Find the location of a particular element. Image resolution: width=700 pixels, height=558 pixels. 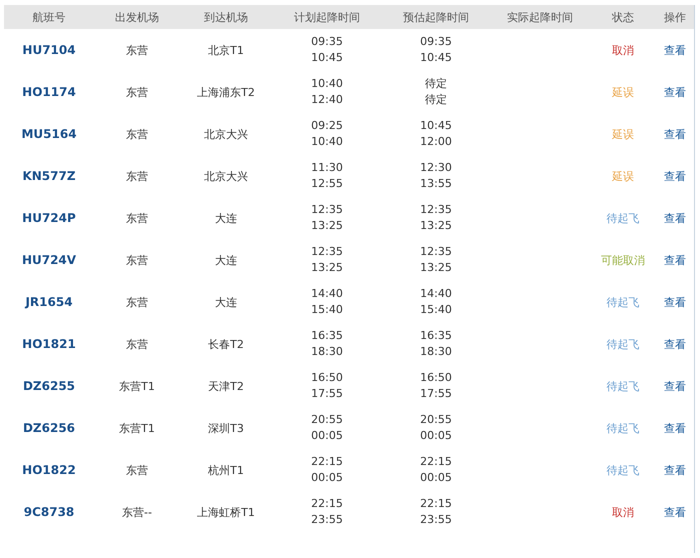

planned-time: 11:30 is located at coordinates (327, 168).